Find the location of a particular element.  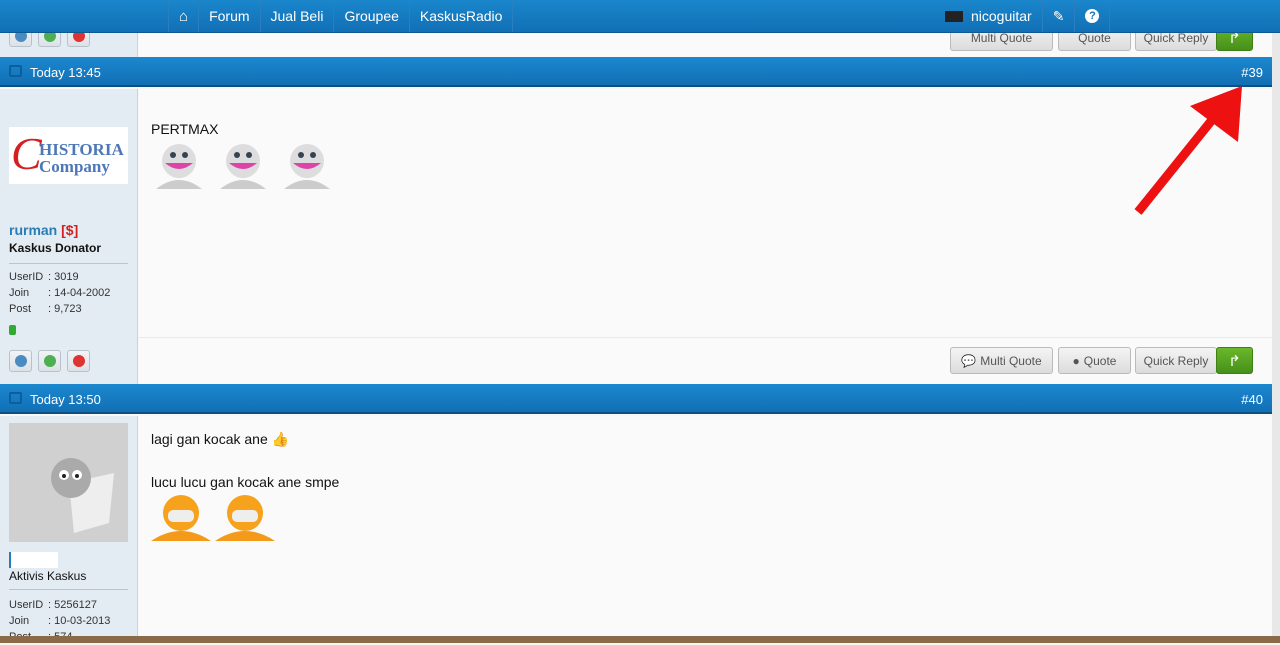

nav-forum: Forum is located at coordinates (228, 16).